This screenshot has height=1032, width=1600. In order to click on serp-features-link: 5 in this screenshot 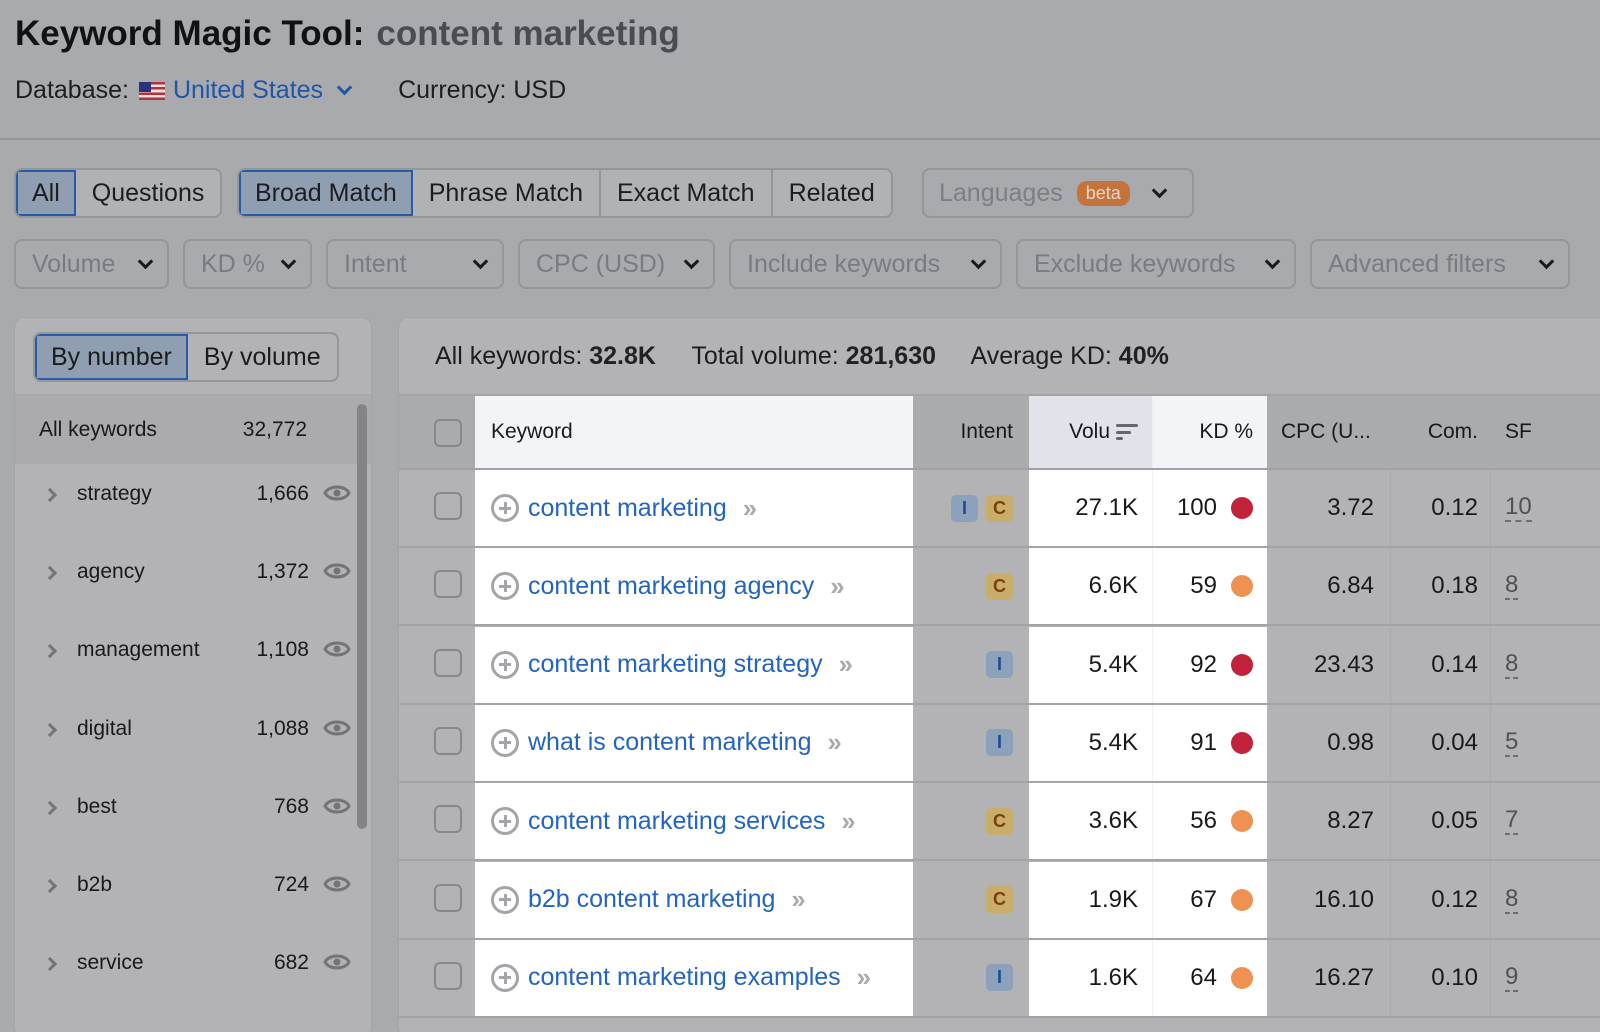, I will do `click(1512, 742)`.